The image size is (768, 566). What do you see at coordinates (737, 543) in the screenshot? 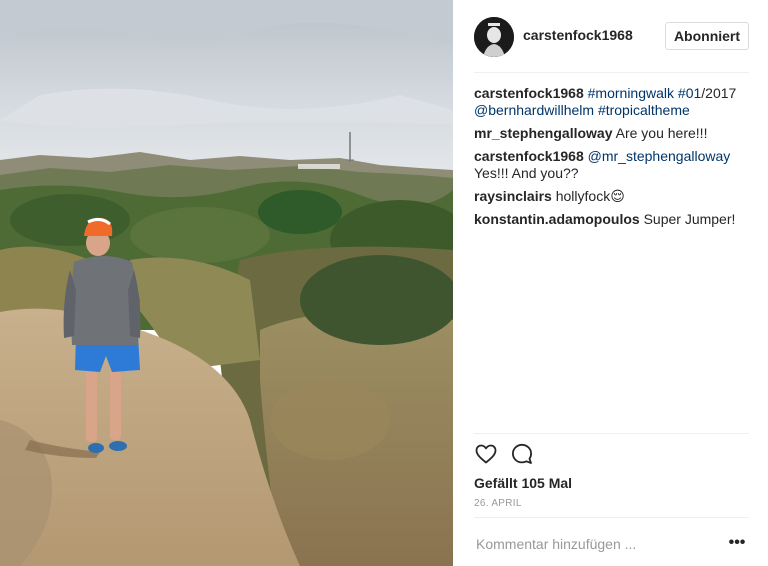
I see `more-options-button: •••` at bounding box center [737, 543].